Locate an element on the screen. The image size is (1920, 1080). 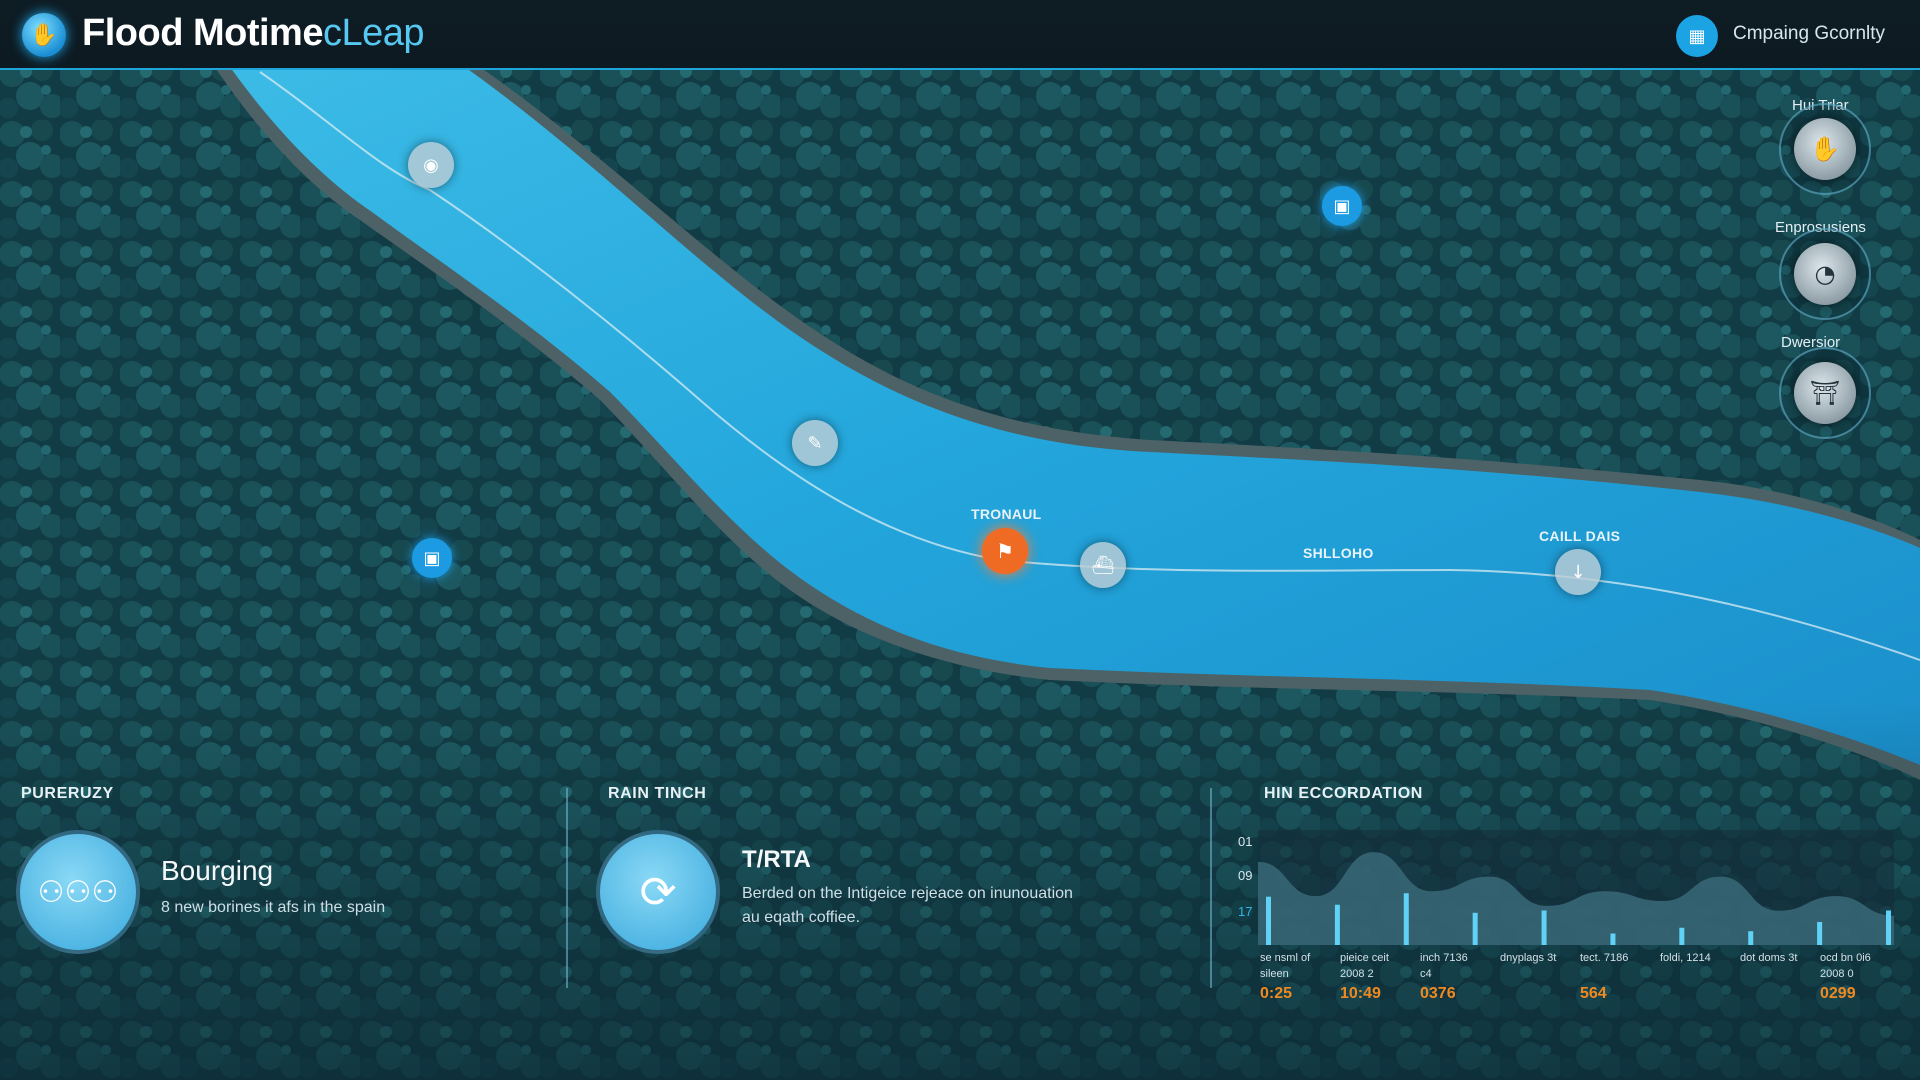
panel-left-text: 8 new borines it afs in the spain is located at coordinates (273, 907).